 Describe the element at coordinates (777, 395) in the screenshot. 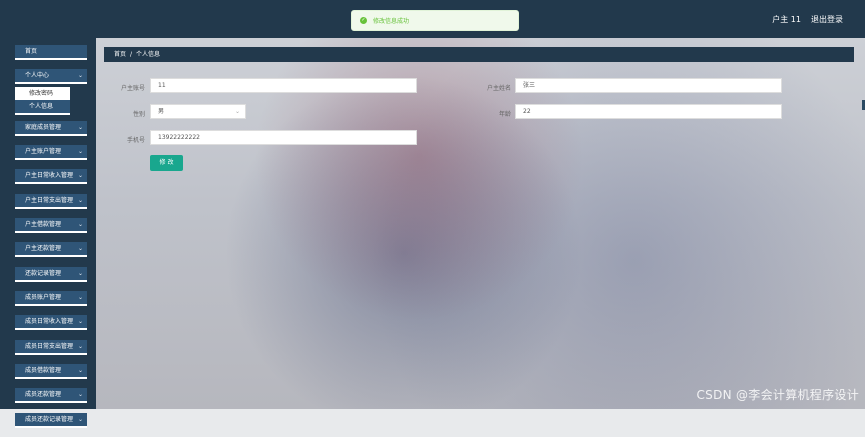

I see `watermark: CSDN @李会计算机程序设计` at that location.